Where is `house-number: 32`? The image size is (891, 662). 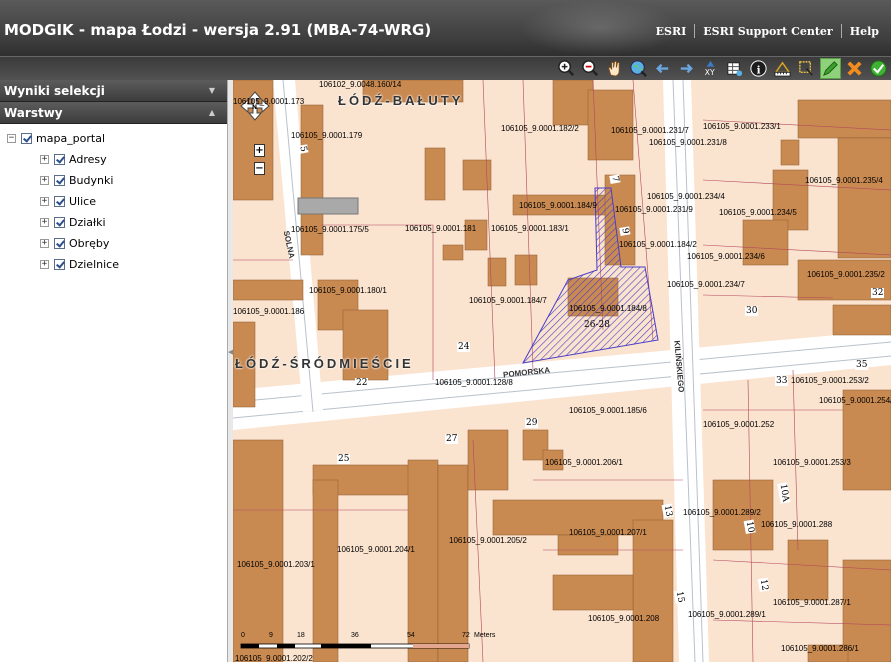
house-number: 32 is located at coordinates (878, 293).